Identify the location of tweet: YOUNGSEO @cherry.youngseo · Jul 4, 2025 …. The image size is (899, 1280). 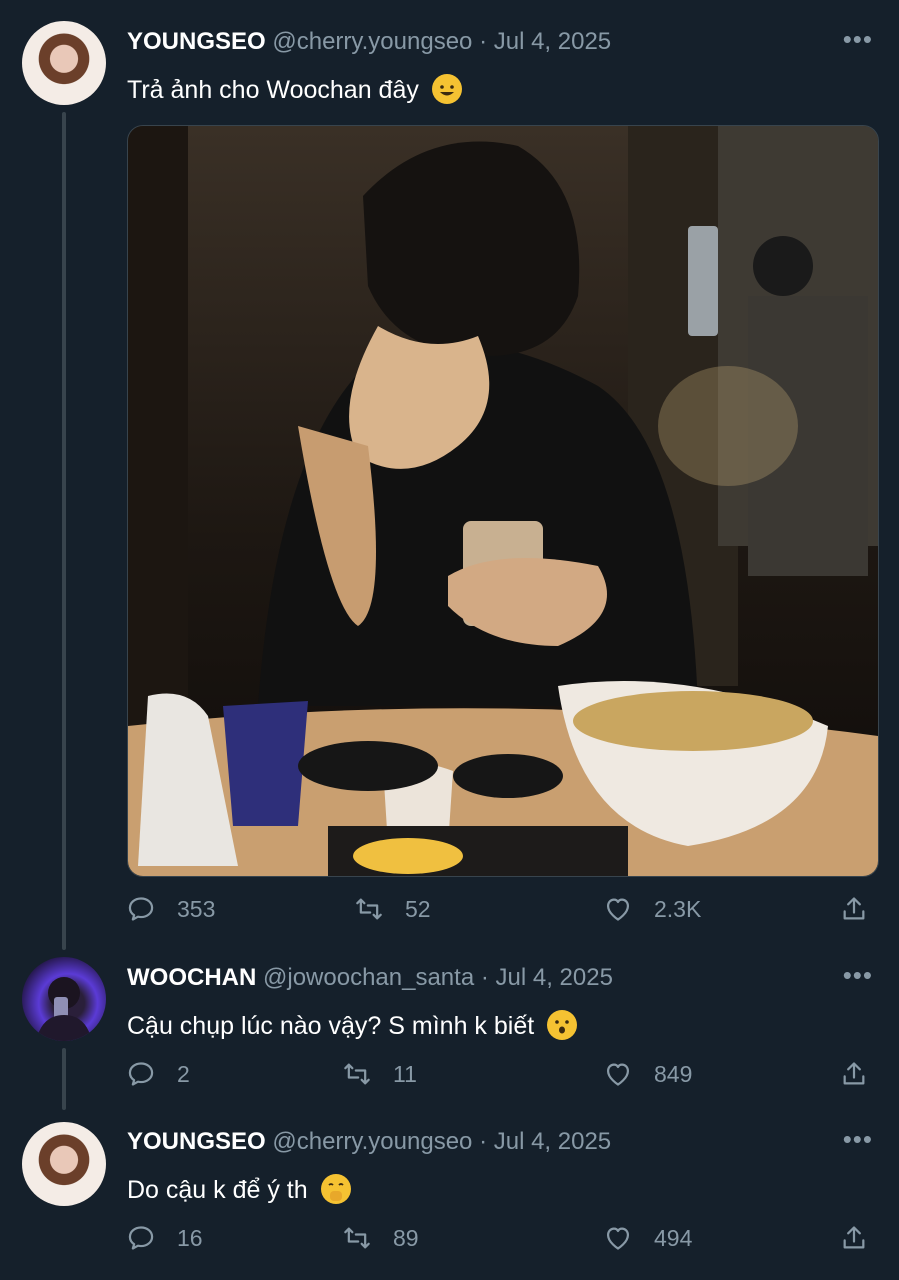
(449, 1197).